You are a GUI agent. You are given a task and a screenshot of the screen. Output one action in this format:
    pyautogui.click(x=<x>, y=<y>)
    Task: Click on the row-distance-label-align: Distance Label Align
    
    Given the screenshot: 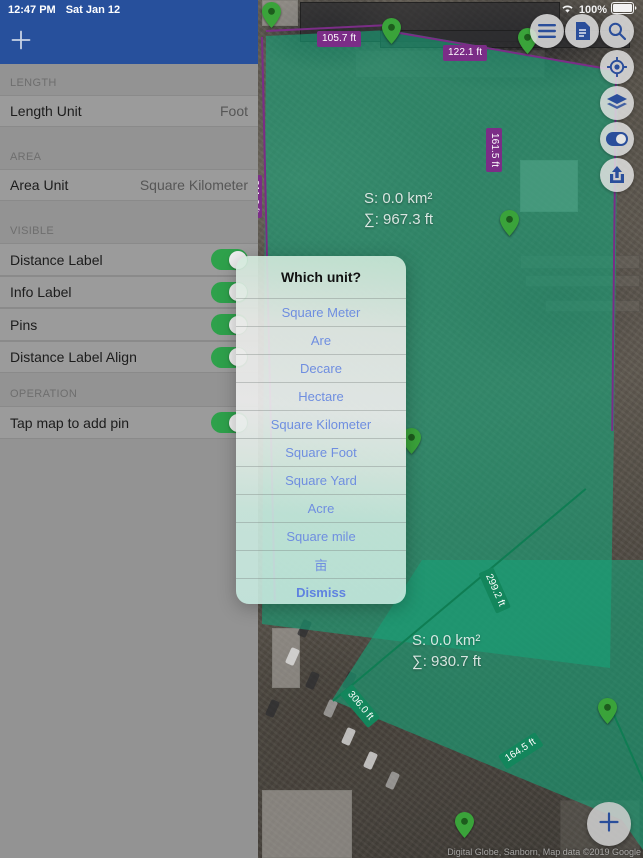 What is the action you would take?
    pyautogui.click(x=129, y=357)
    